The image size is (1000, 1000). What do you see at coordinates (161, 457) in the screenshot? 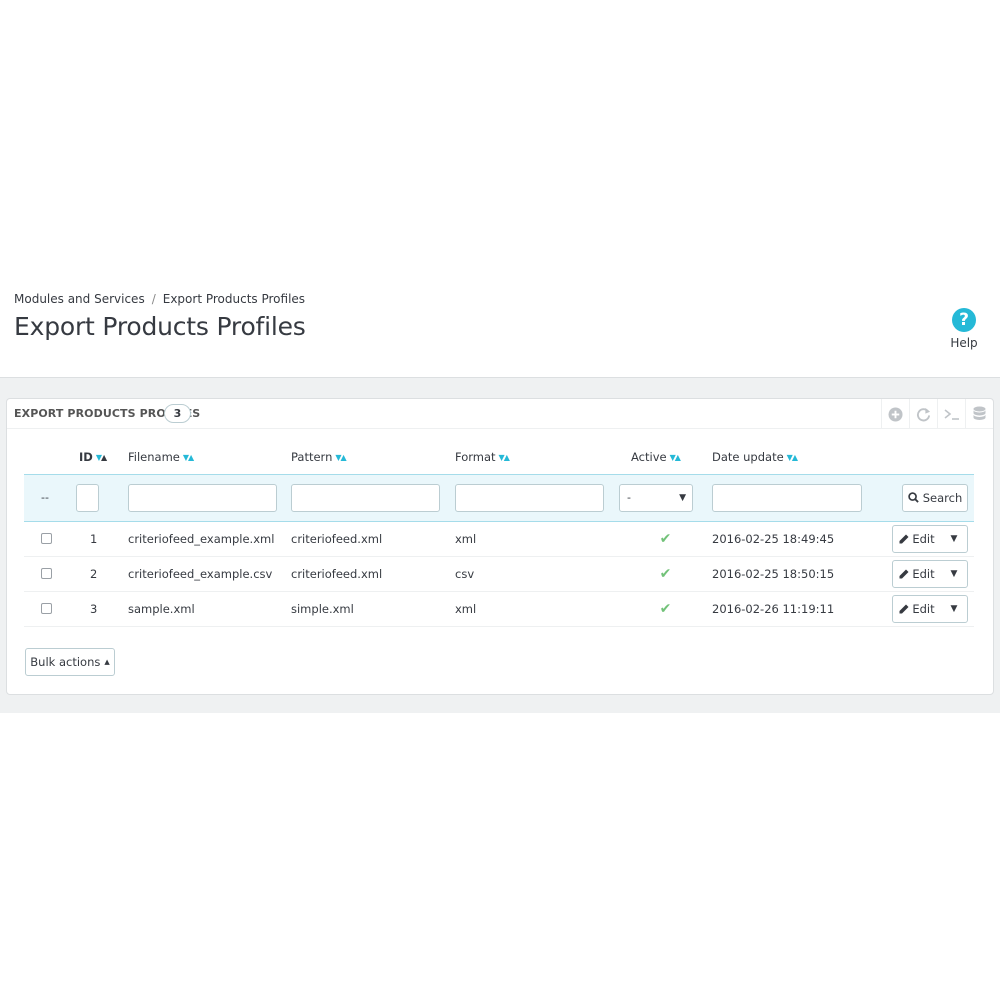
I see `column-header-filename: Filename ▼▲` at bounding box center [161, 457].